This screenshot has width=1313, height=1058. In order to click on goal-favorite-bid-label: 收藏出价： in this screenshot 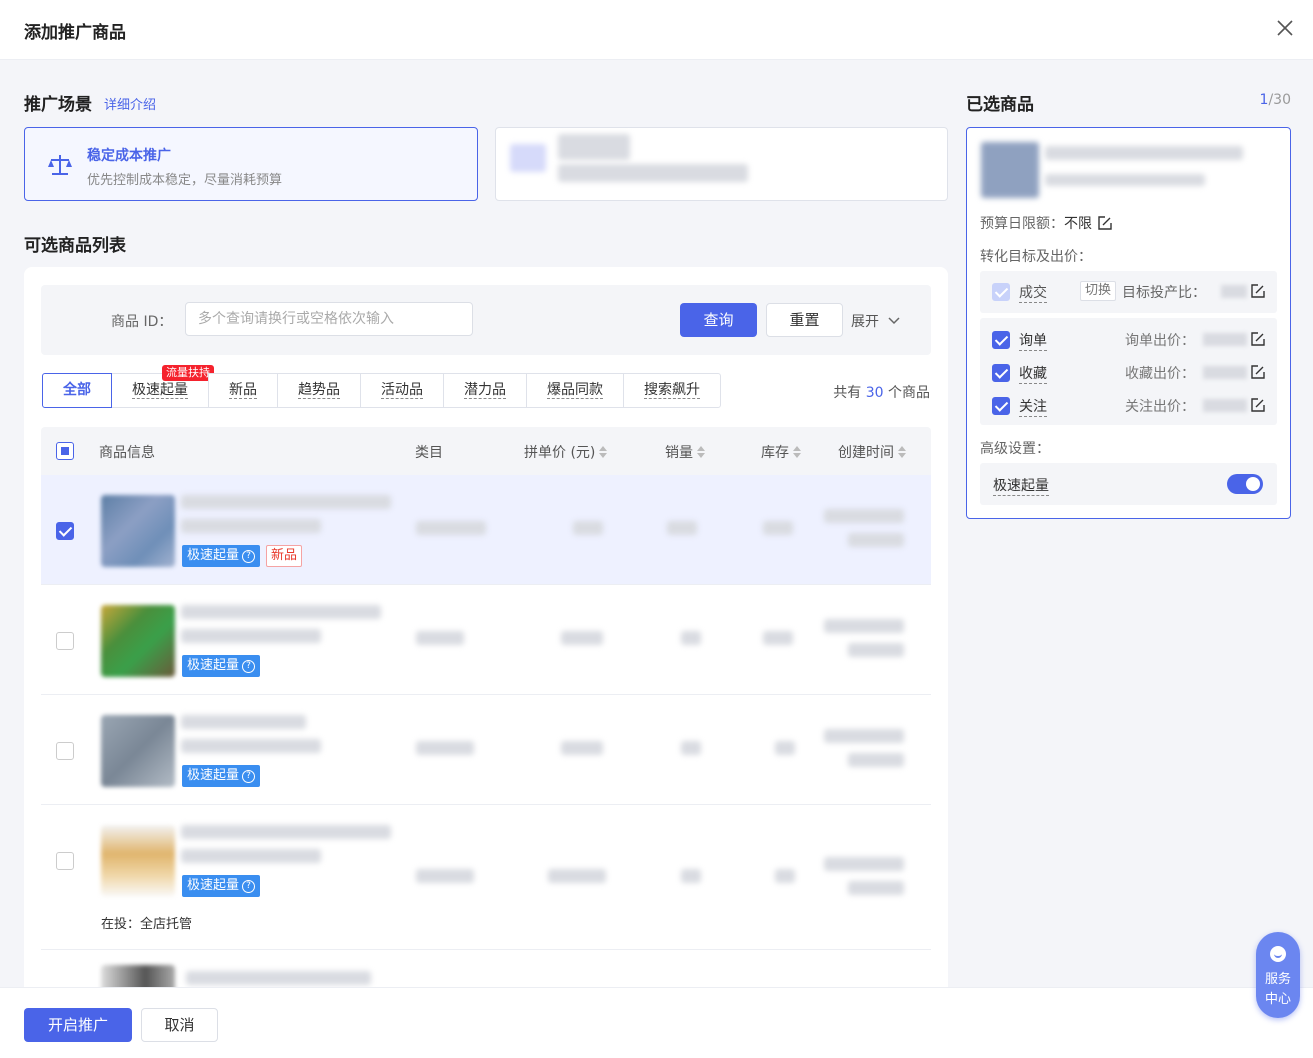, I will do `click(1160, 374)`.